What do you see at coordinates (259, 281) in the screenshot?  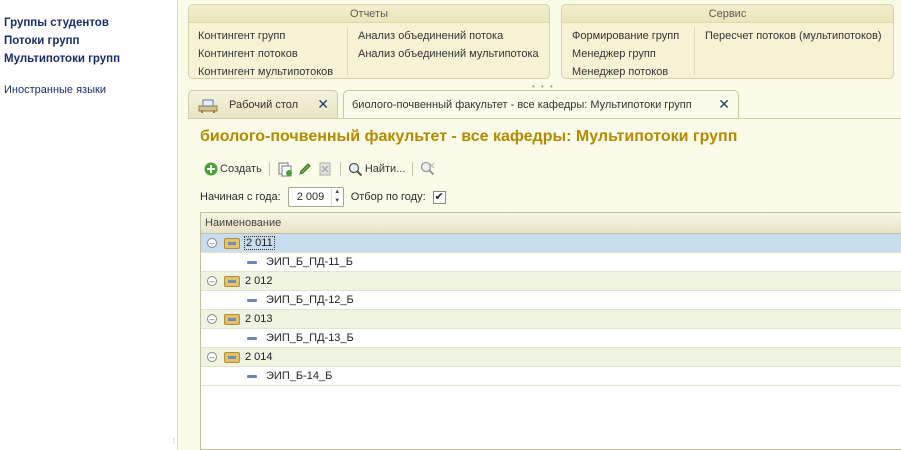 I see `group-label: 2 012` at bounding box center [259, 281].